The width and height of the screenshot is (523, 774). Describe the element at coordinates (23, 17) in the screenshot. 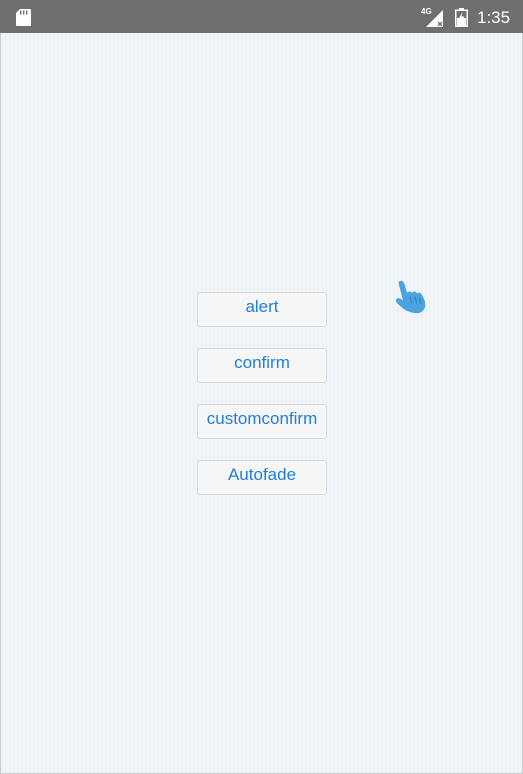

I see `sd-card-icon` at that location.